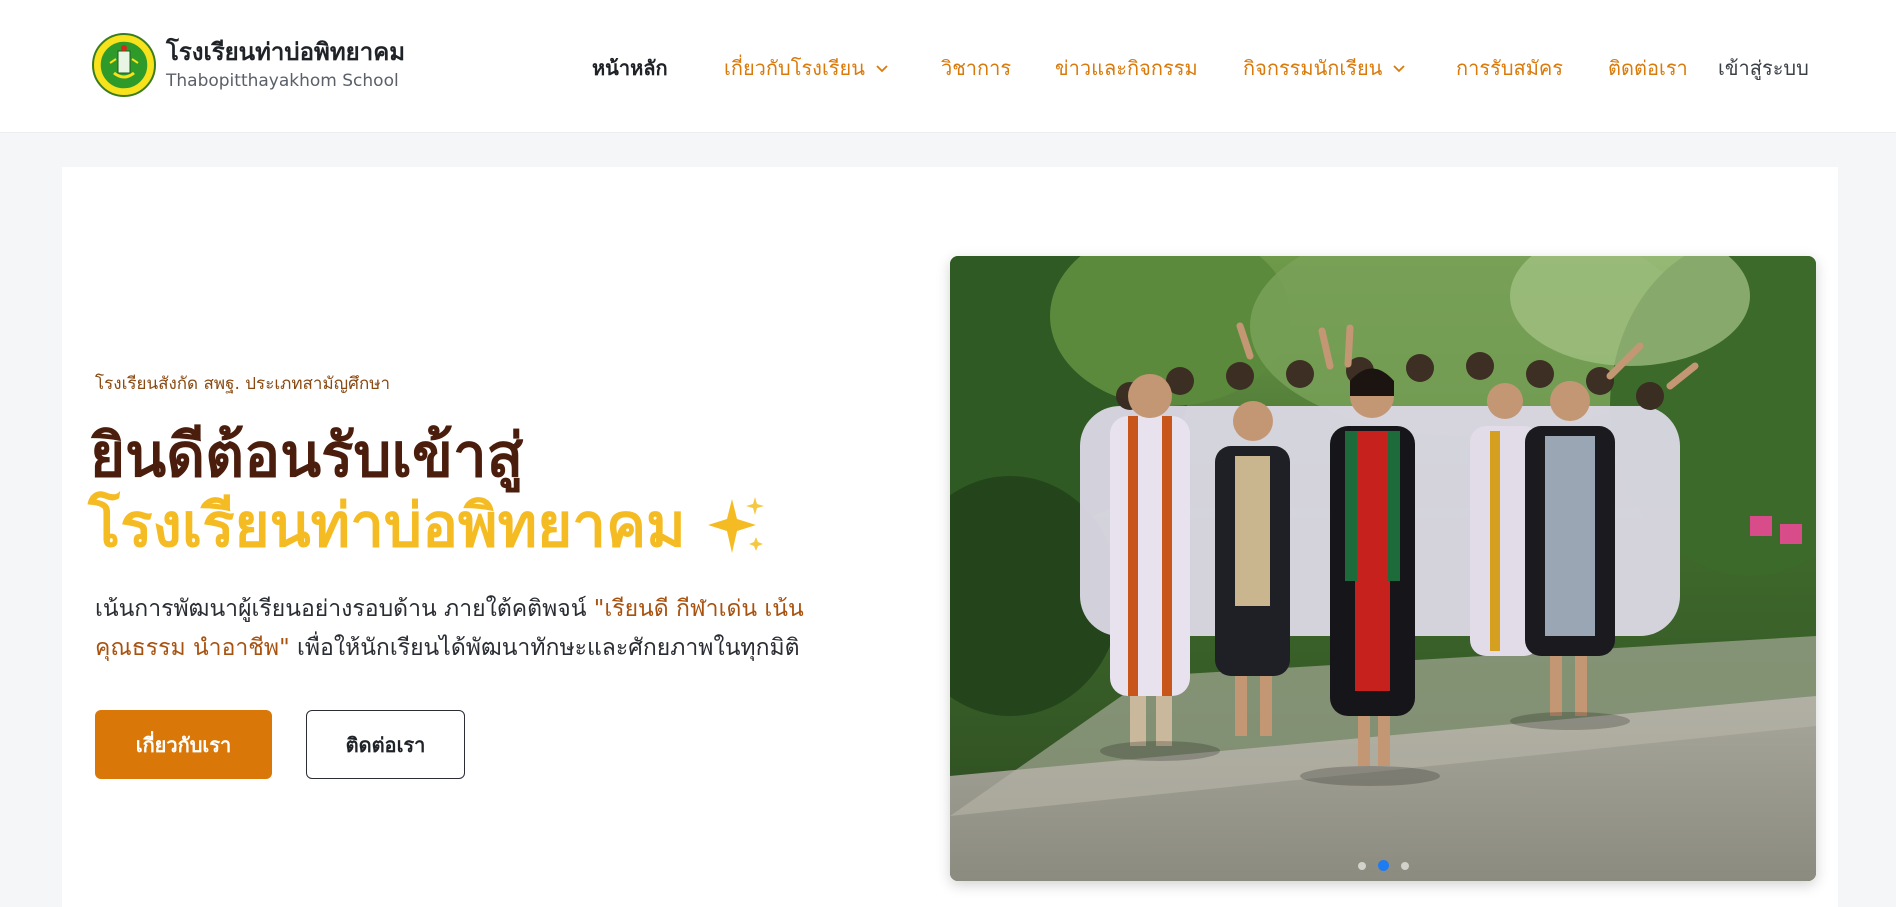  What do you see at coordinates (794, 68) in the screenshot?
I see `nav-item-label: เกี่ยวกับโรงเรียน` at bounding box center [794, 68].